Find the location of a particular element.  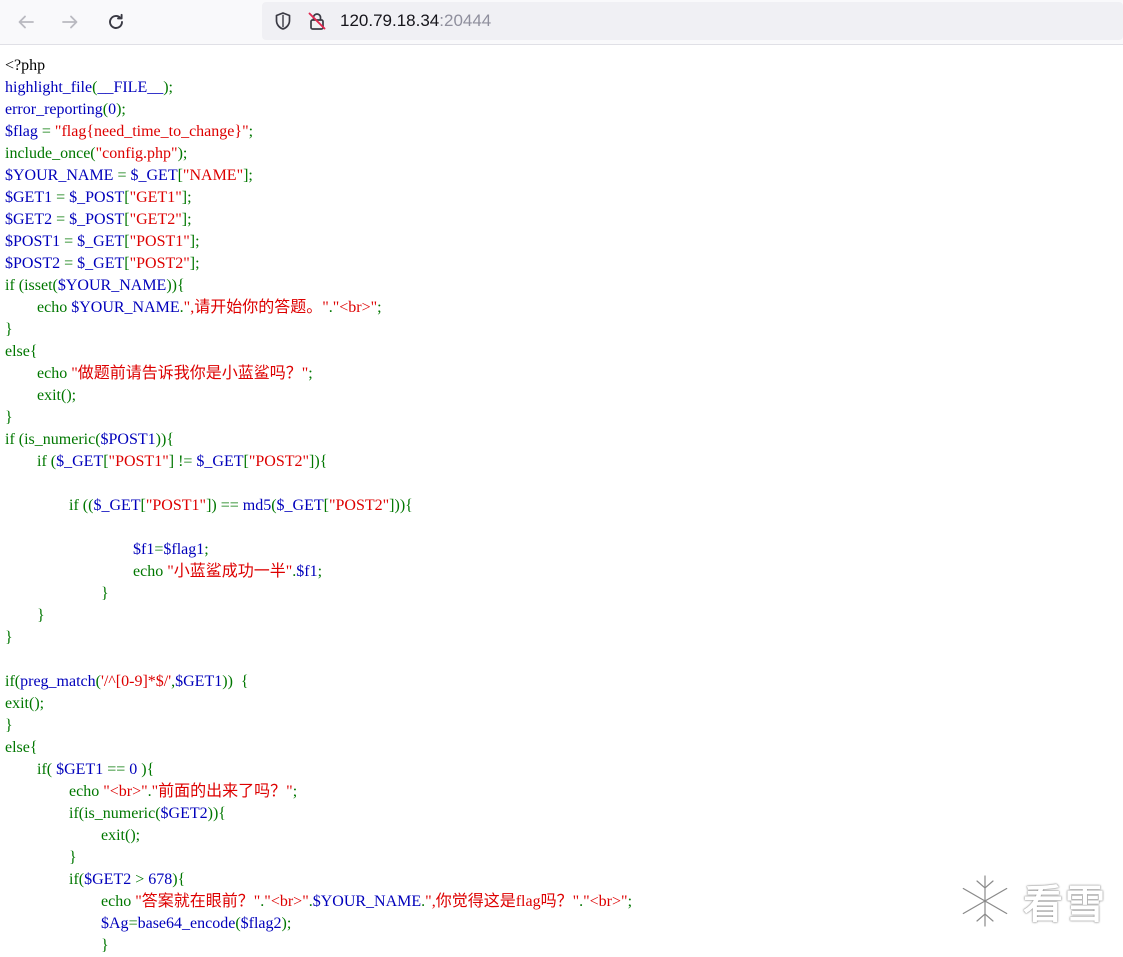

watermark-text: 看雪 is located at coordinates (1065, 905).